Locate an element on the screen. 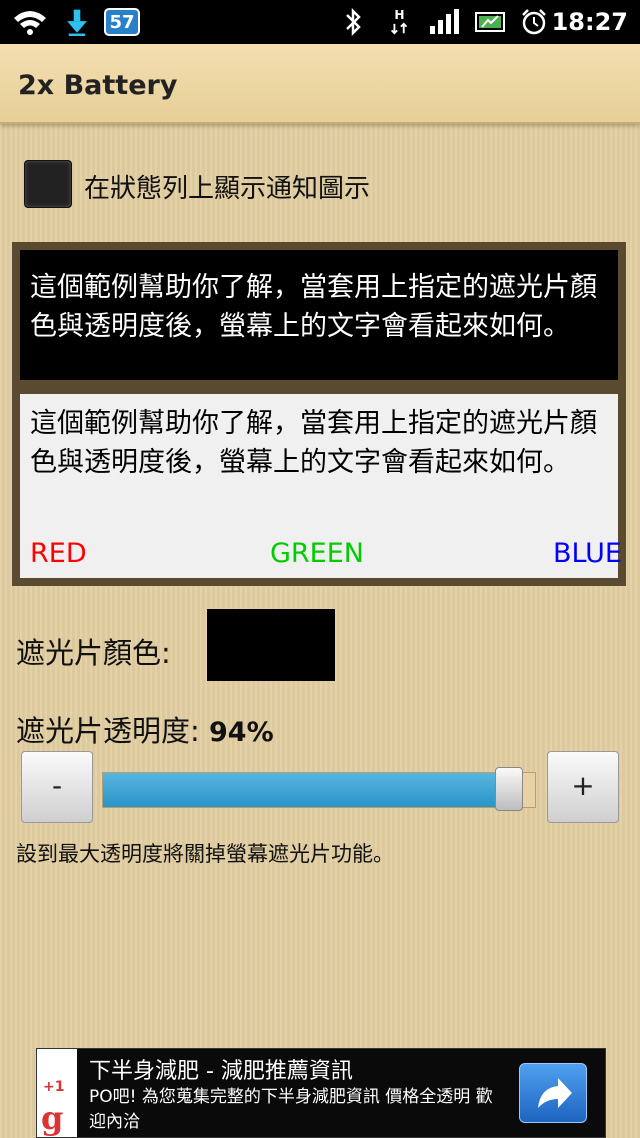  g-logo-letter: g is located at coordinates (52, 1118).